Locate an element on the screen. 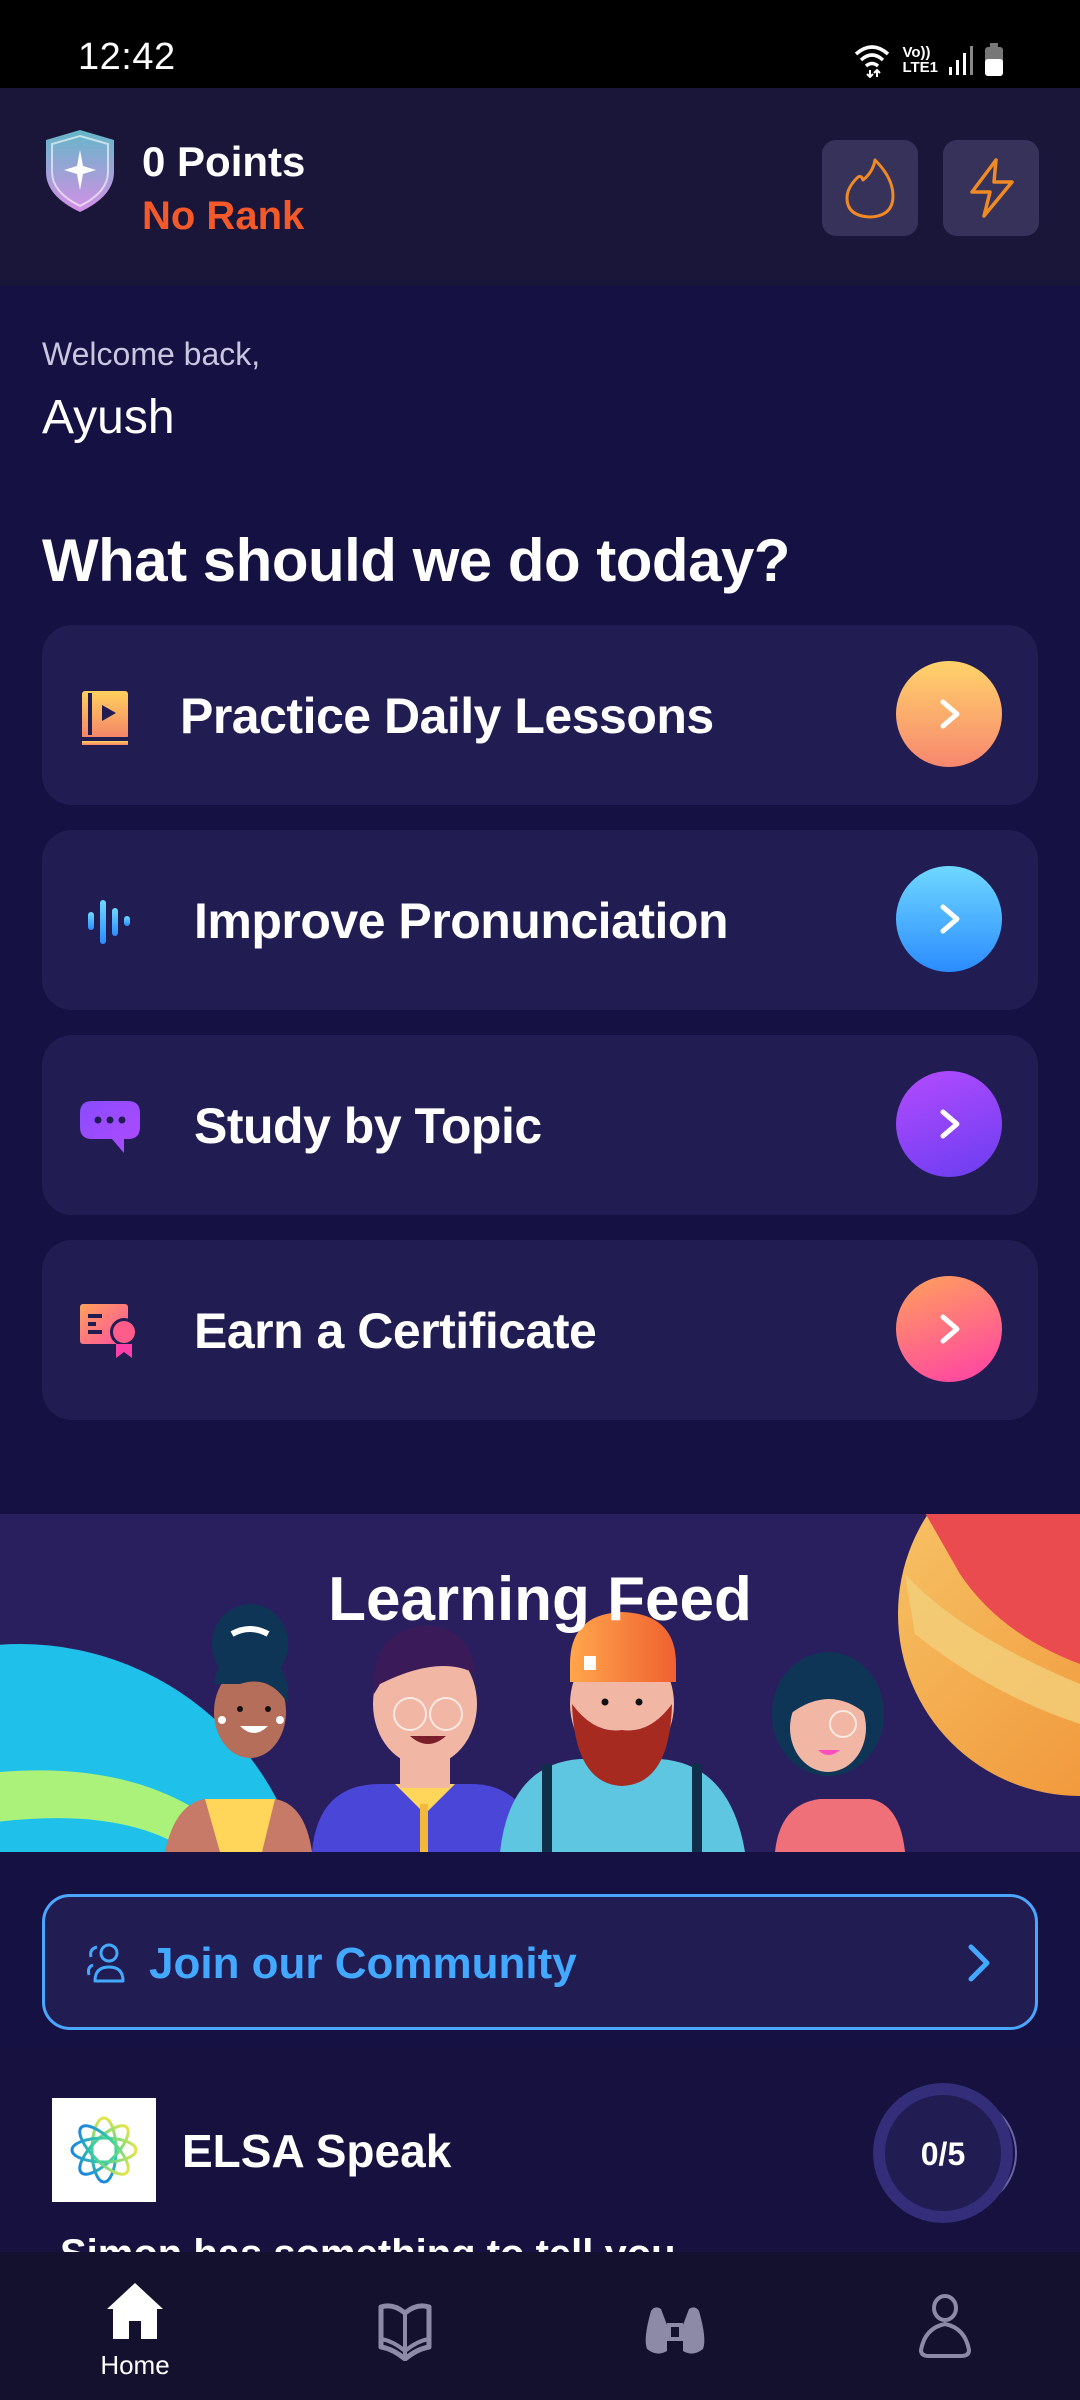 The image size is (1080, 2400). lightning-icon is located at coordinates (992, 188).